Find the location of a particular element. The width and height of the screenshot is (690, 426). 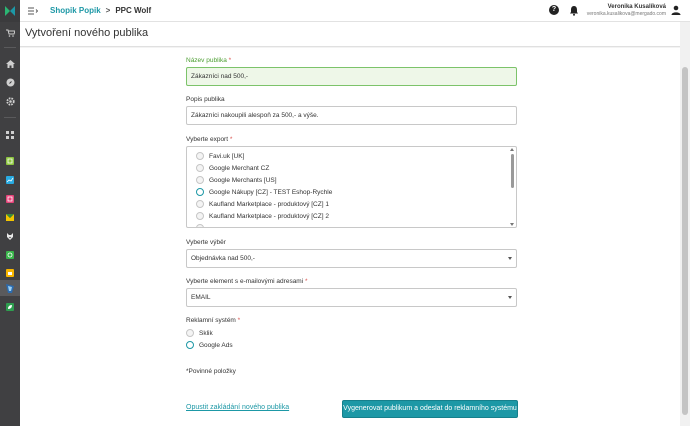

logo-icon is located at coordinates (10, 11).